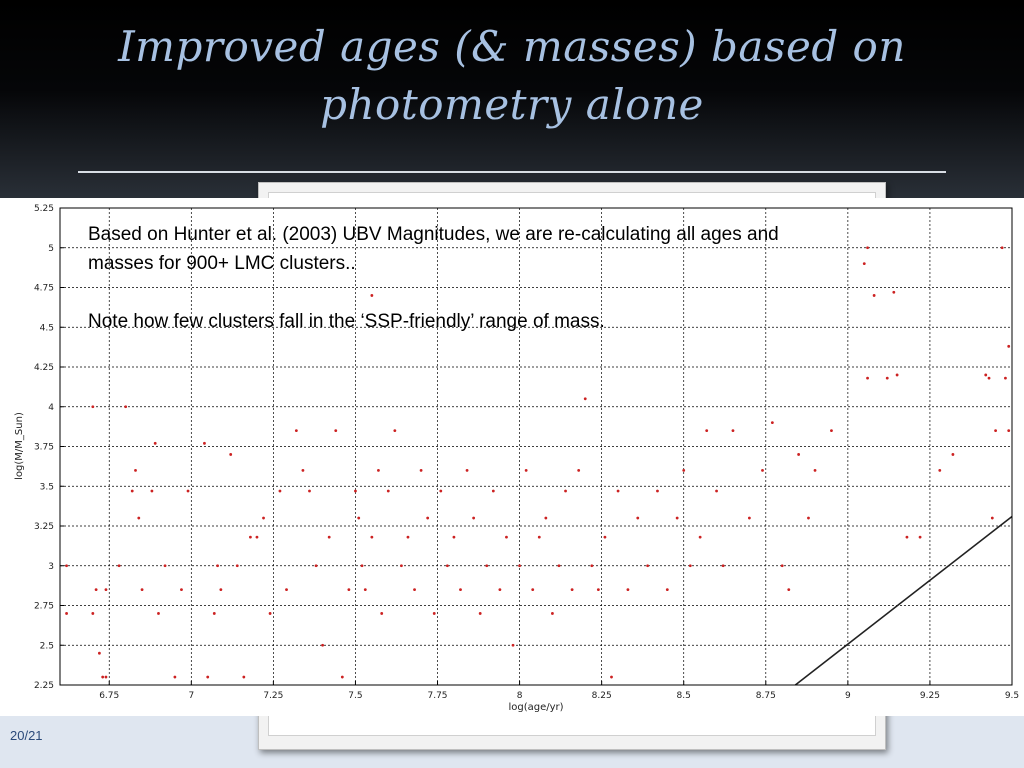  I want to click on y-tick-label: 2.25, so click(44, 686).